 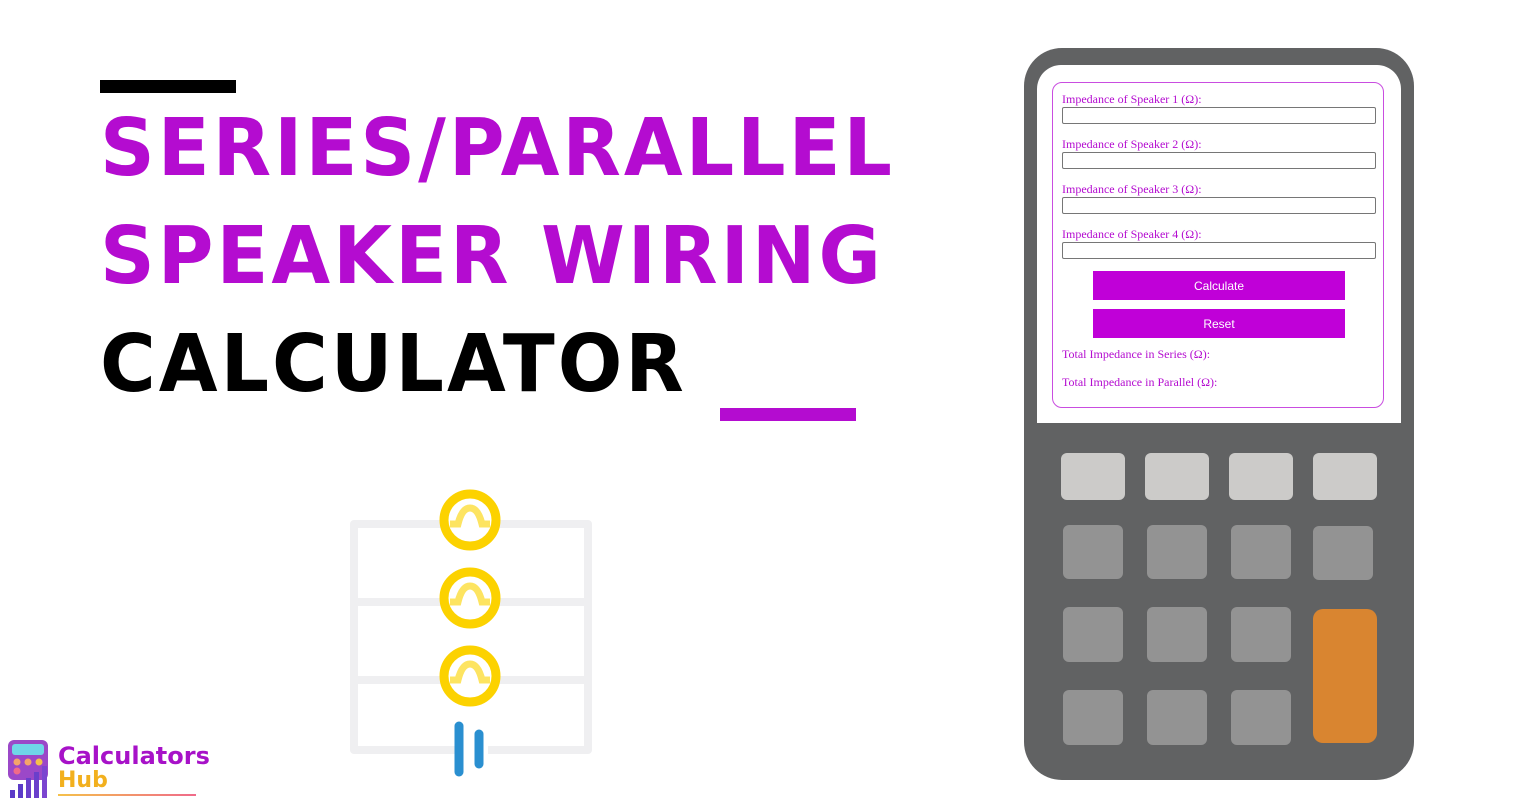 What do you see at coordinates (134, 756) in the screenshot?
I see `logo-text-calculators: Calculators` at bounding box center [134, 756].